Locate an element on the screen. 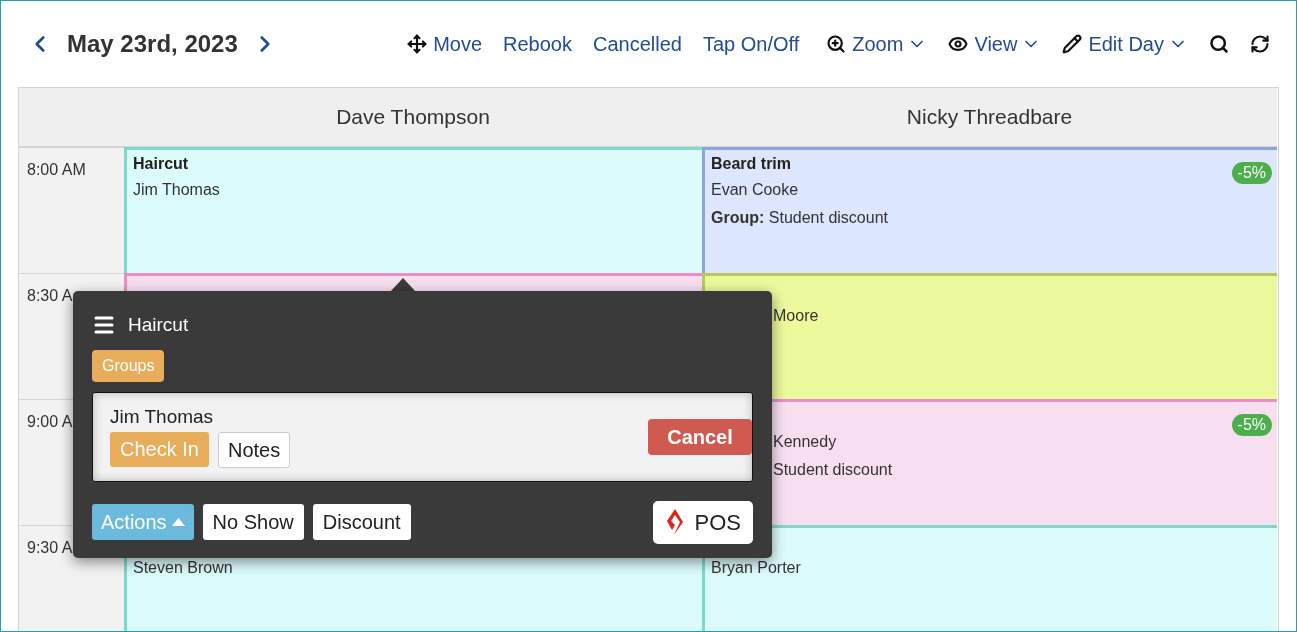  date-title: May 23rd, 2023 is located at coordinates (152, 44).